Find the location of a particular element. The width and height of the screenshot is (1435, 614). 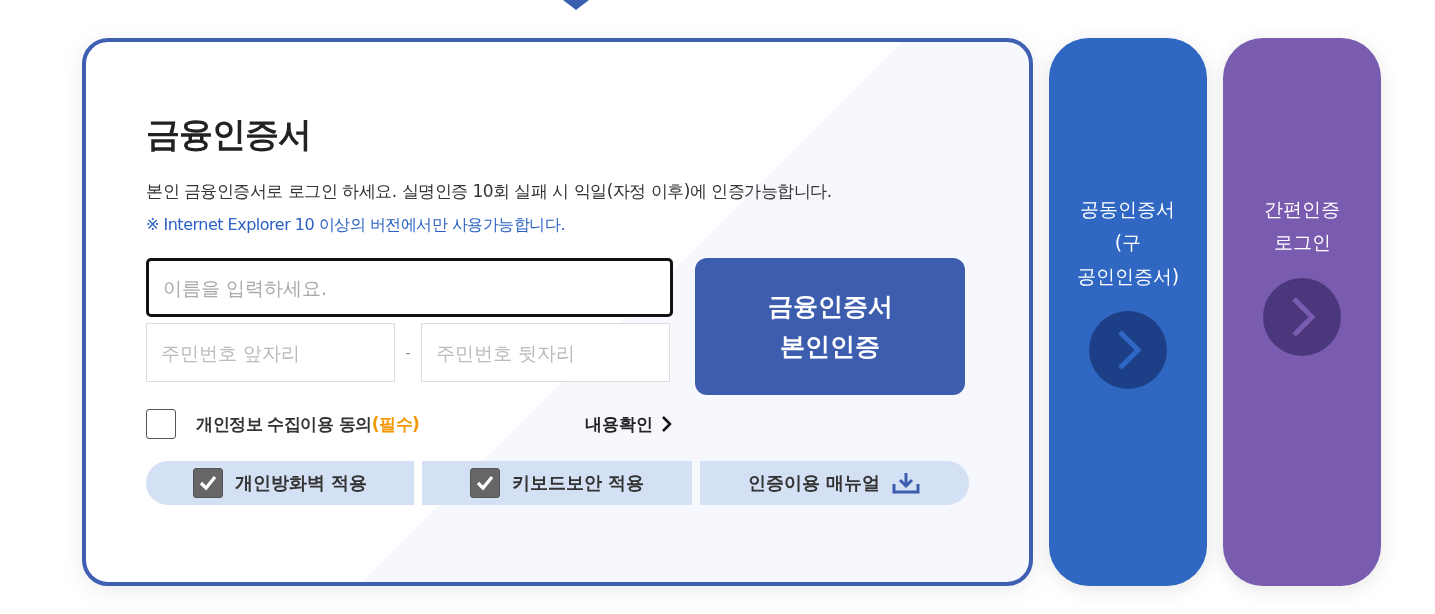

verify-button: 금융인증서 본인인증 is located at coordinates (830, 326).